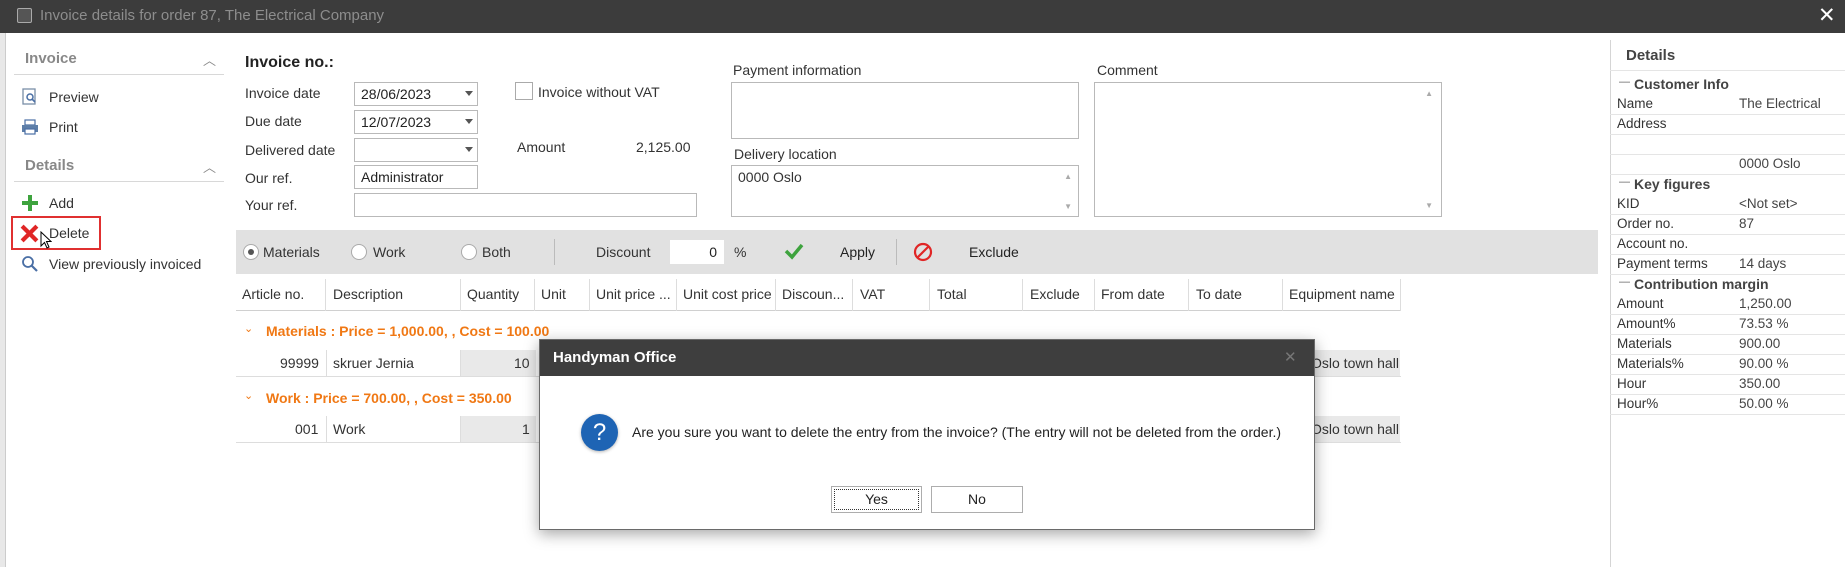  I want to click on payment-info-label: Payment information, so click(797, 70).